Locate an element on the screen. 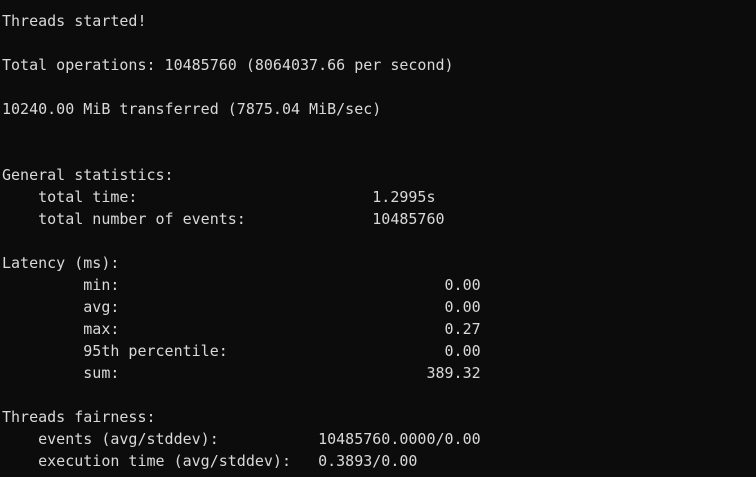 The width and height of the screenshot is (756, 477). latency-min-line: min: 0.00 is located at coordinates (241, 285).